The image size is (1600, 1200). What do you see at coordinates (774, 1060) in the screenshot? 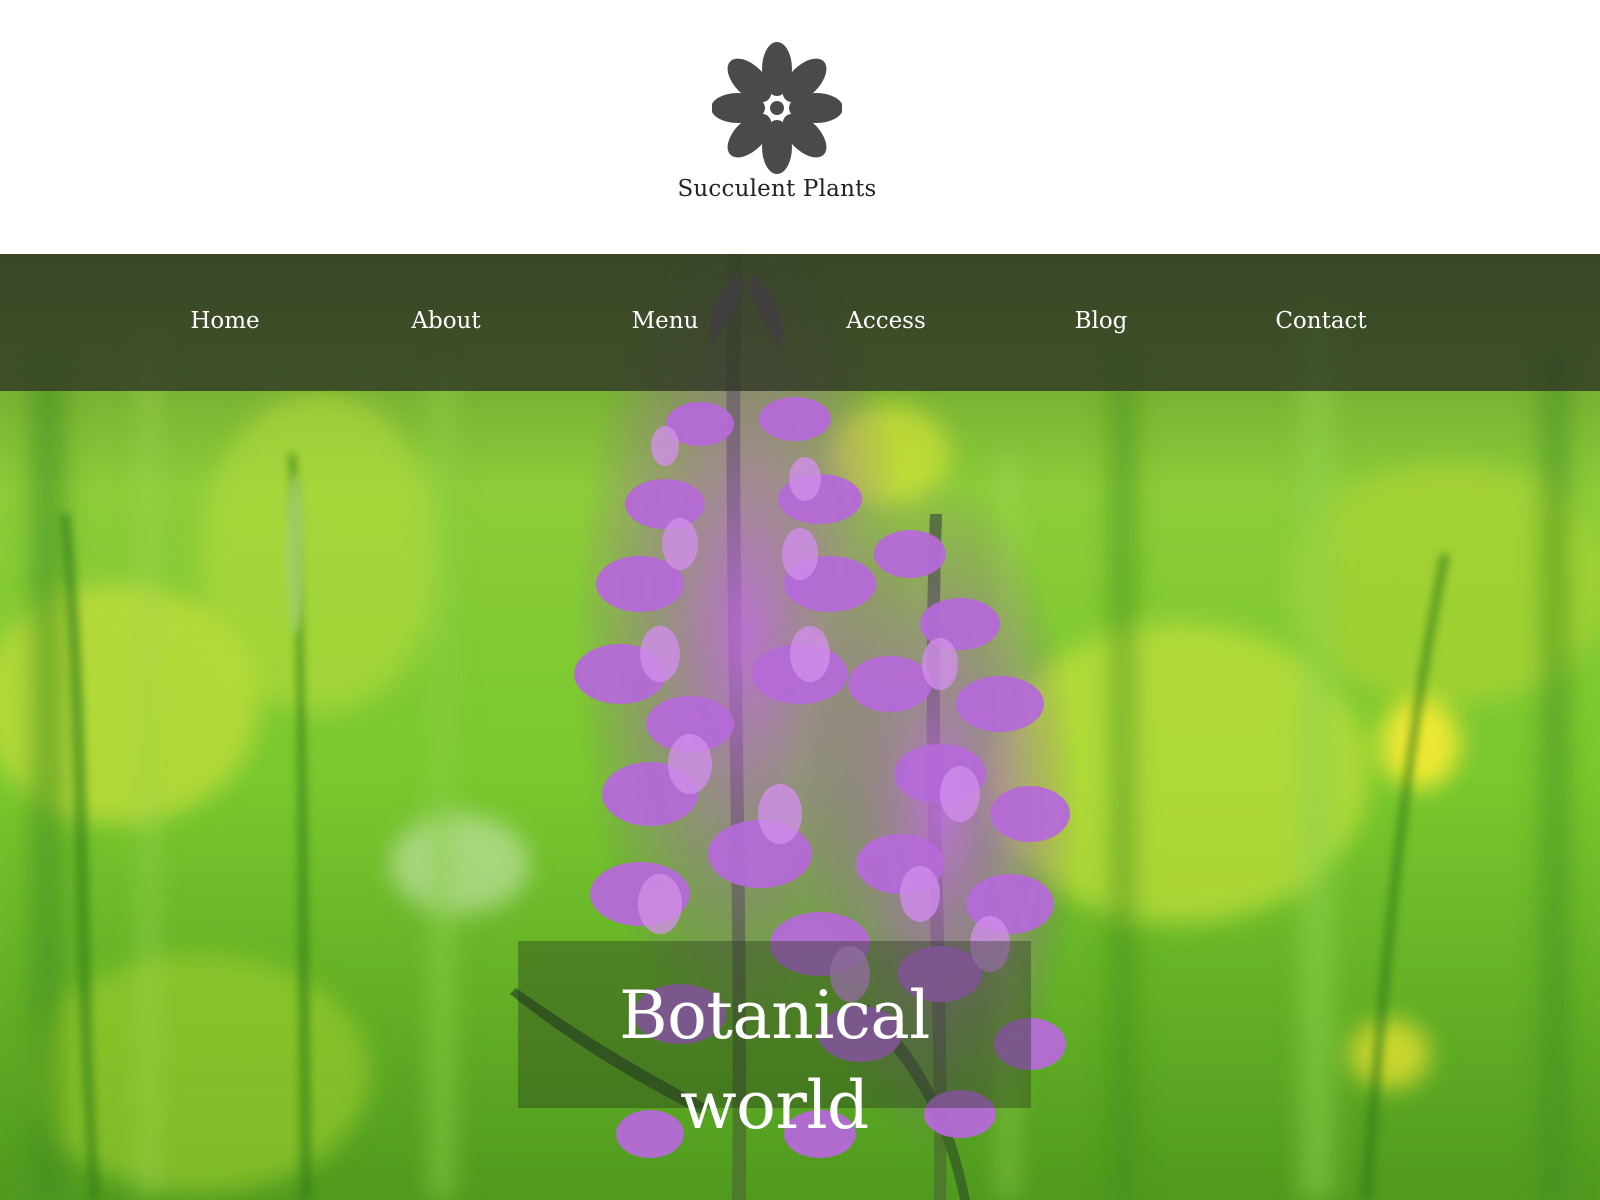
I see `hero-headline: Botanical world` at bounding box center [774, 1060].